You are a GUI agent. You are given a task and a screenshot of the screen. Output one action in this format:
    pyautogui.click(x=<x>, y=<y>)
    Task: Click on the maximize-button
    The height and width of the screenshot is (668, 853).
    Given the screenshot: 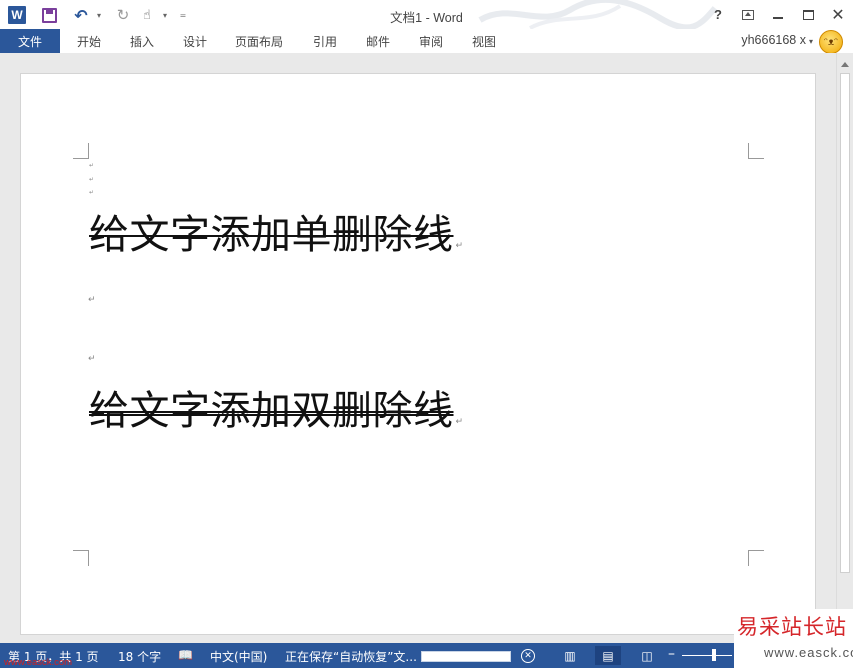 What is the action you would take?
    pyautogui.click(x=808, y=14)
    